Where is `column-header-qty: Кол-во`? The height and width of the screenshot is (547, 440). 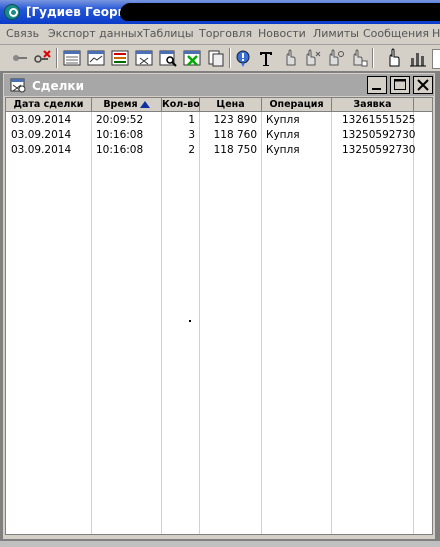
column-header-qty: Кол-во is located at coordinates (181, 105).